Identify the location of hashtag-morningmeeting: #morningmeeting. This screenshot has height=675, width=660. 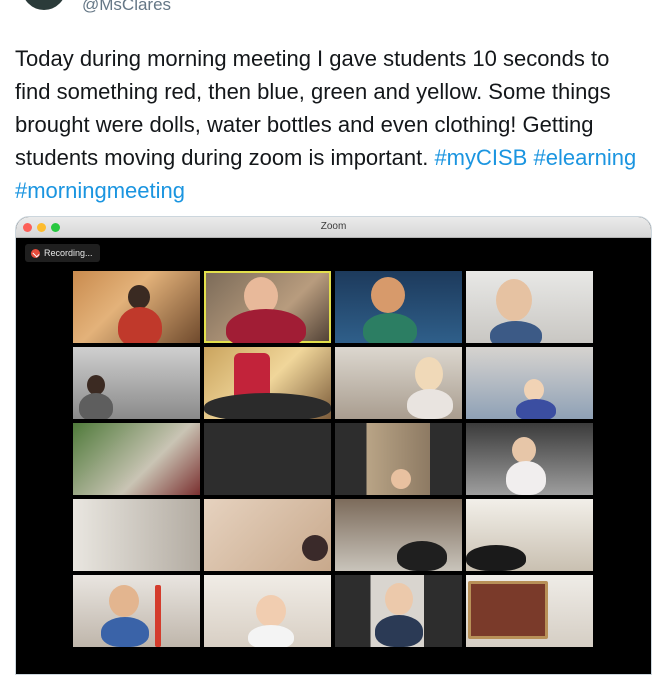
(100, 190).